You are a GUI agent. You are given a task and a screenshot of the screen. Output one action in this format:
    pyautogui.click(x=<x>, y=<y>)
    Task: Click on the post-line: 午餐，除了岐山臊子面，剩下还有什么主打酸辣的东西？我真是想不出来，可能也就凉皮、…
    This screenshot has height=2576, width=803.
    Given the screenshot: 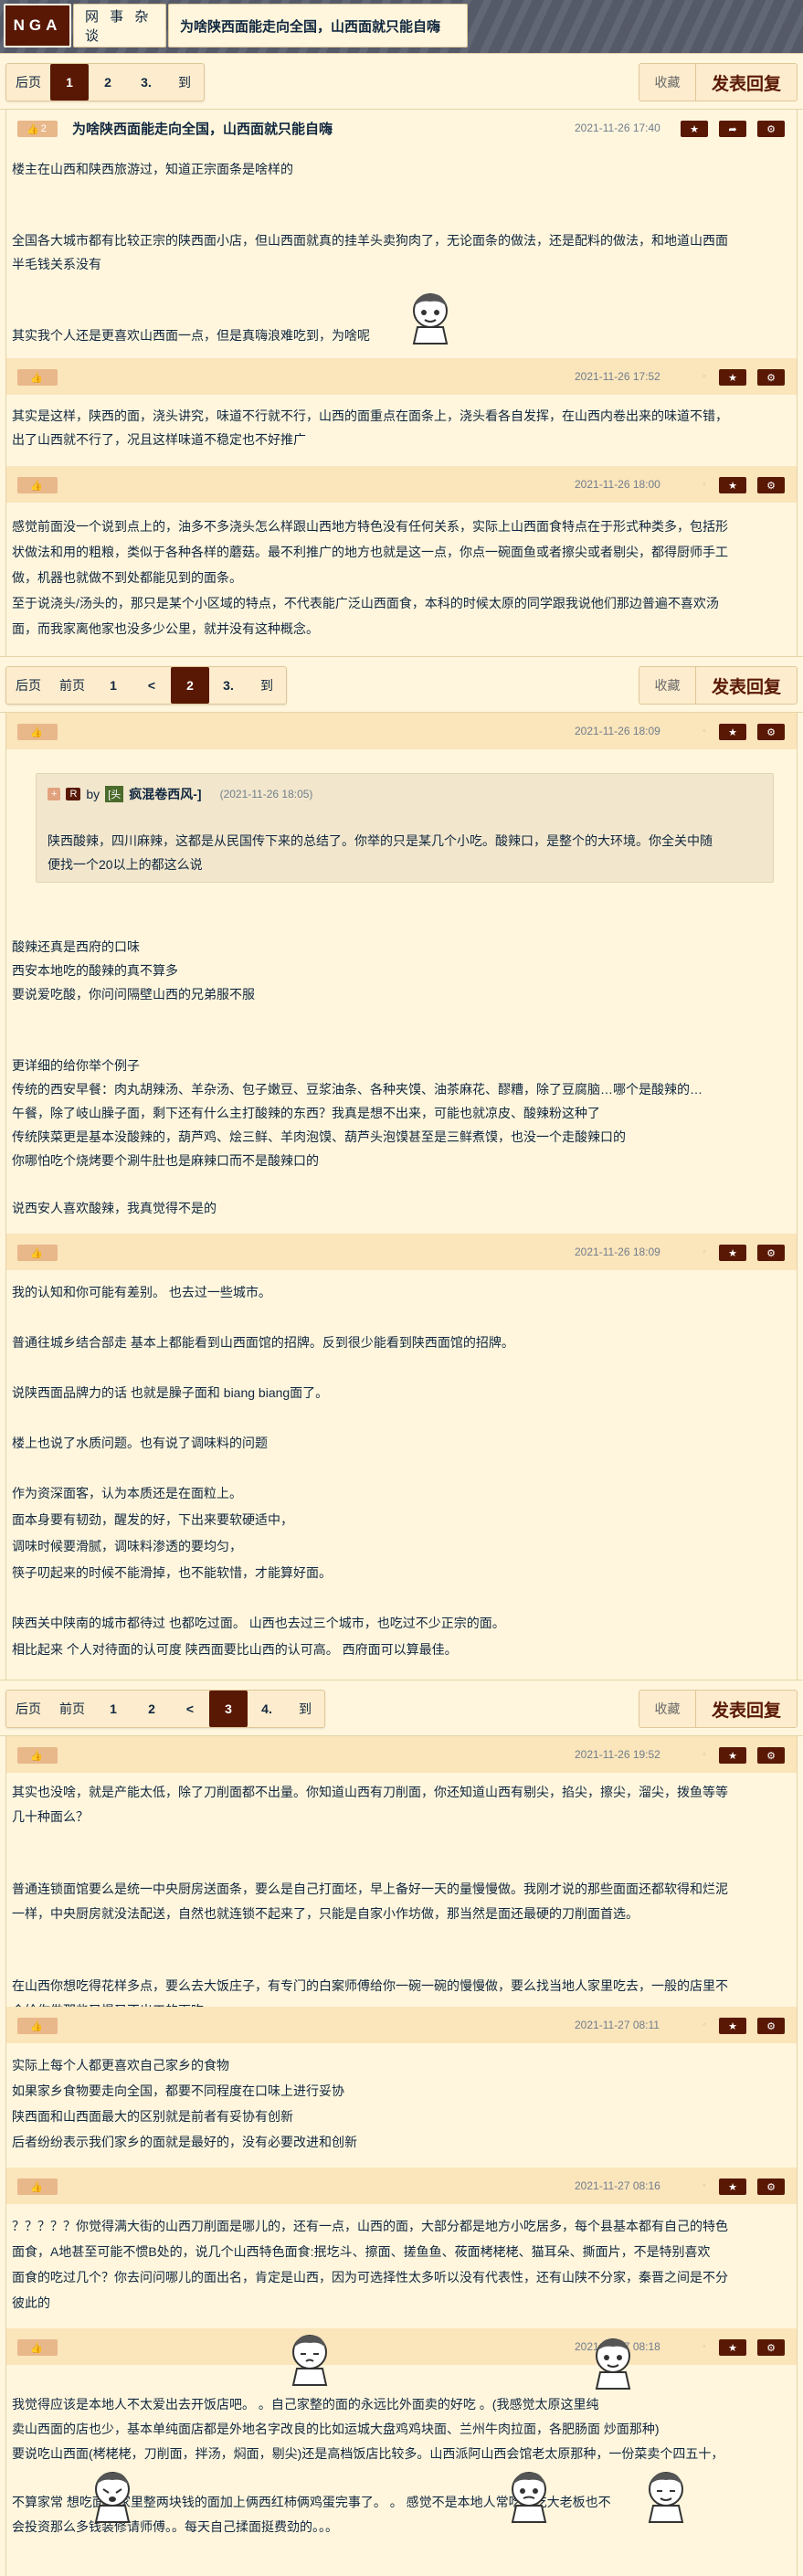 What is the action you would take?
    pyautogui.click(x=306, y=1113)
    